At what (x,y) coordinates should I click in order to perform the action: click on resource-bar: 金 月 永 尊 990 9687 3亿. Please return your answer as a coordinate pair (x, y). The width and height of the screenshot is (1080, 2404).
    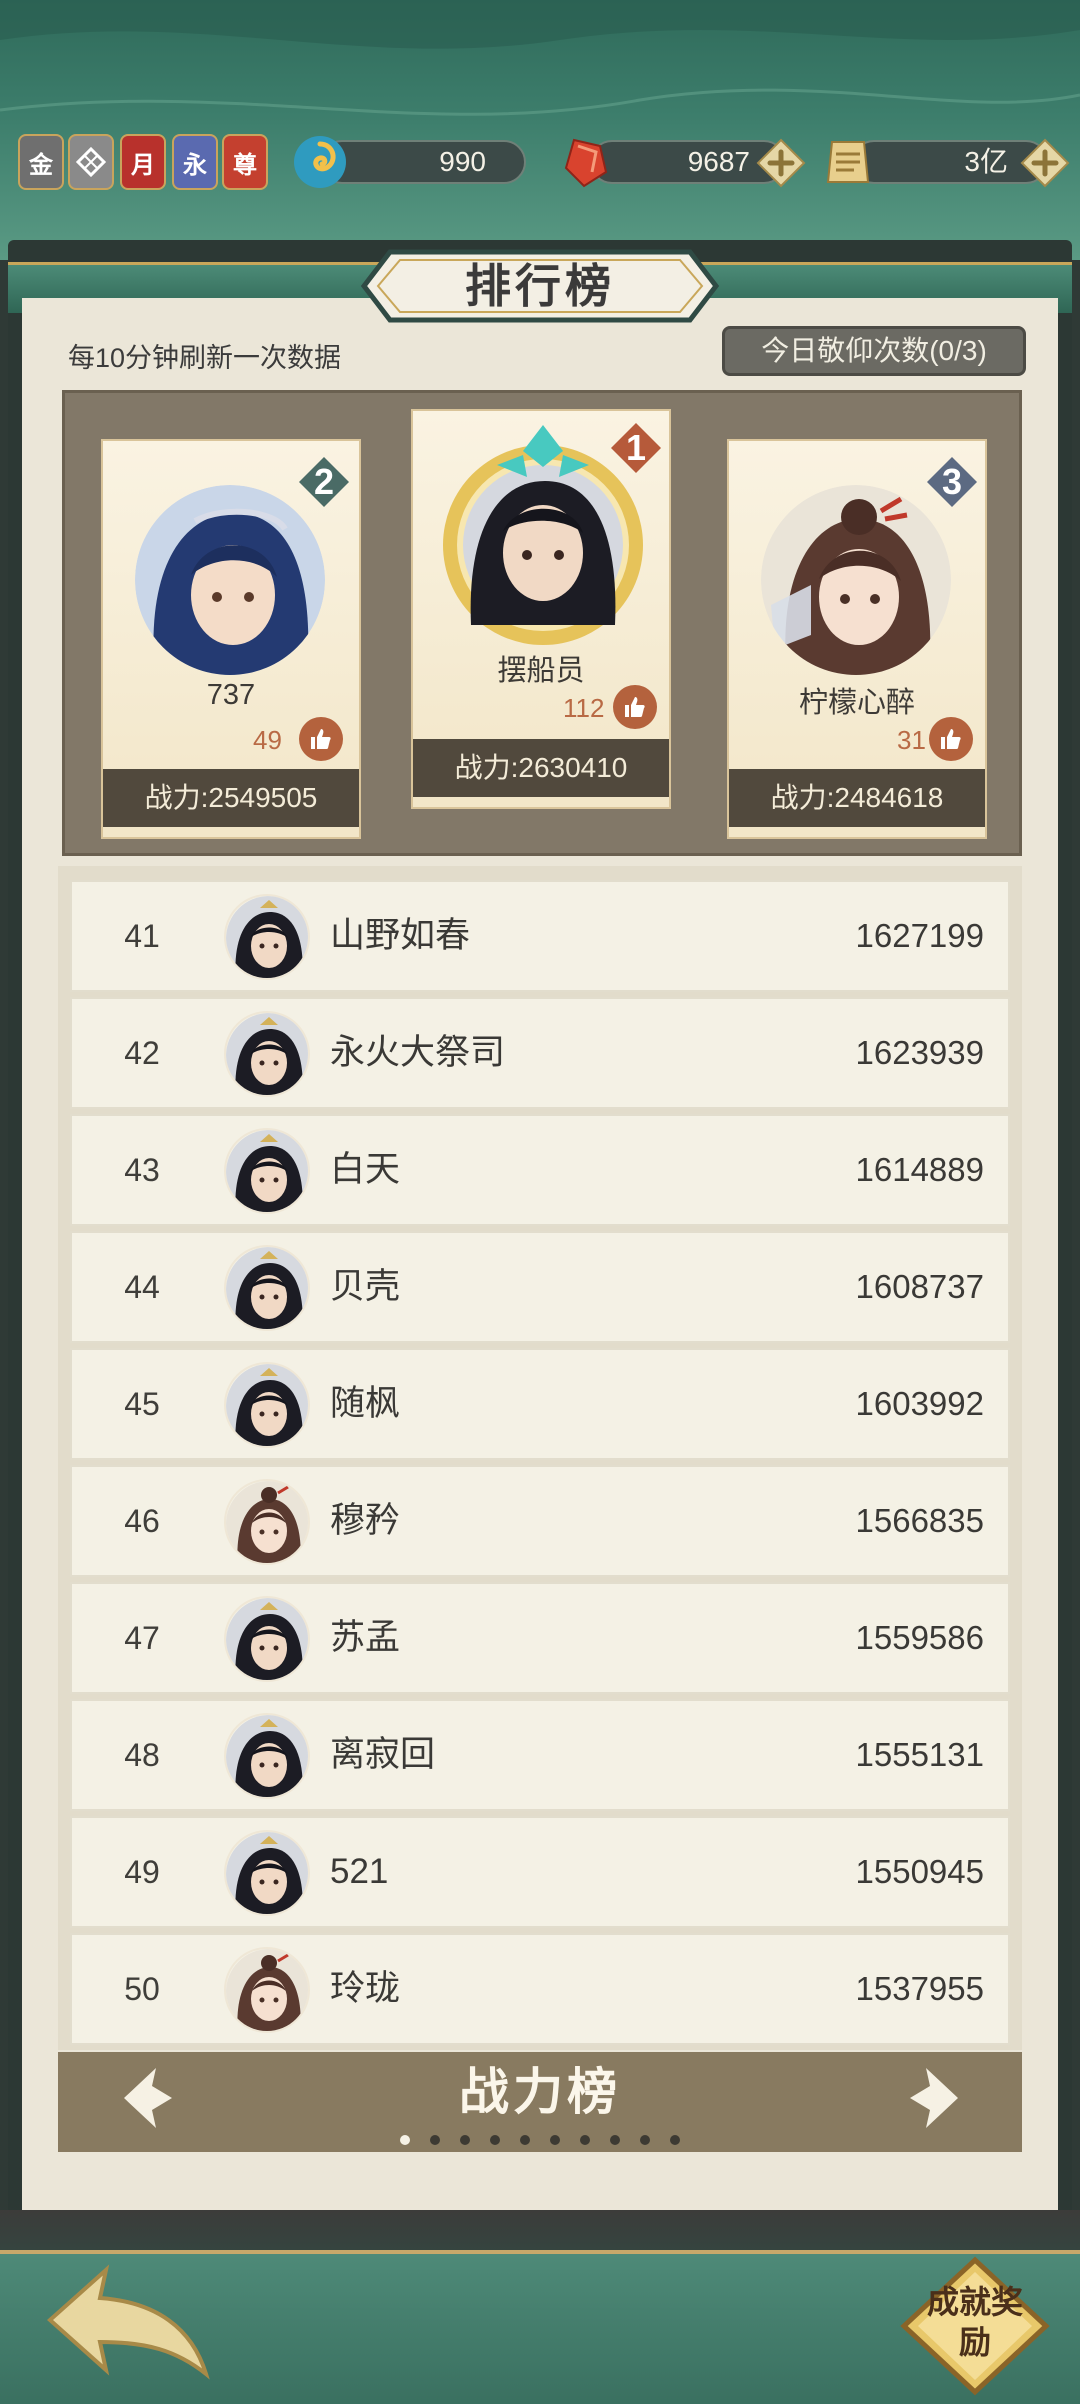
    Looking at the image, I should click on (540, 164).